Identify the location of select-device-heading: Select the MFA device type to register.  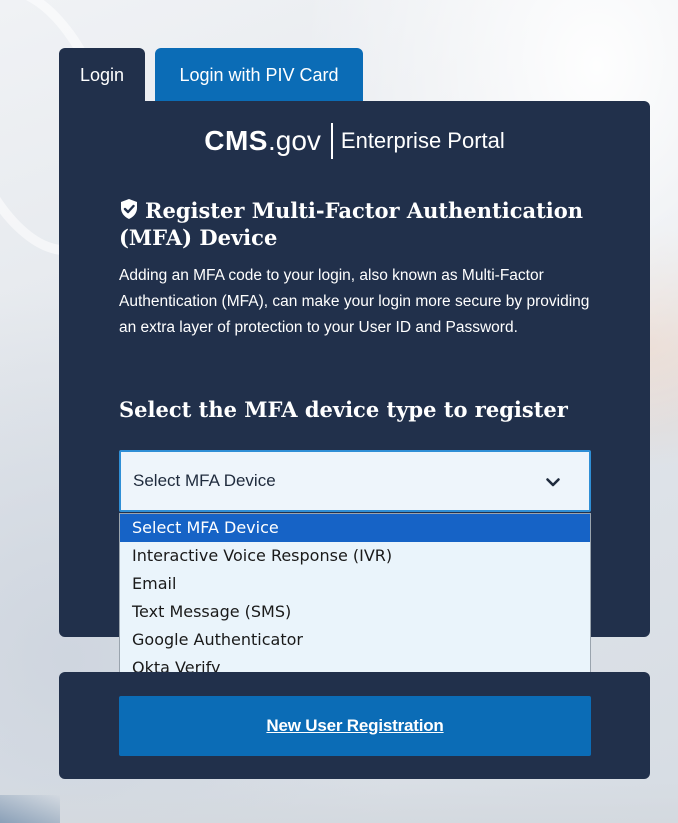
(343, 409).